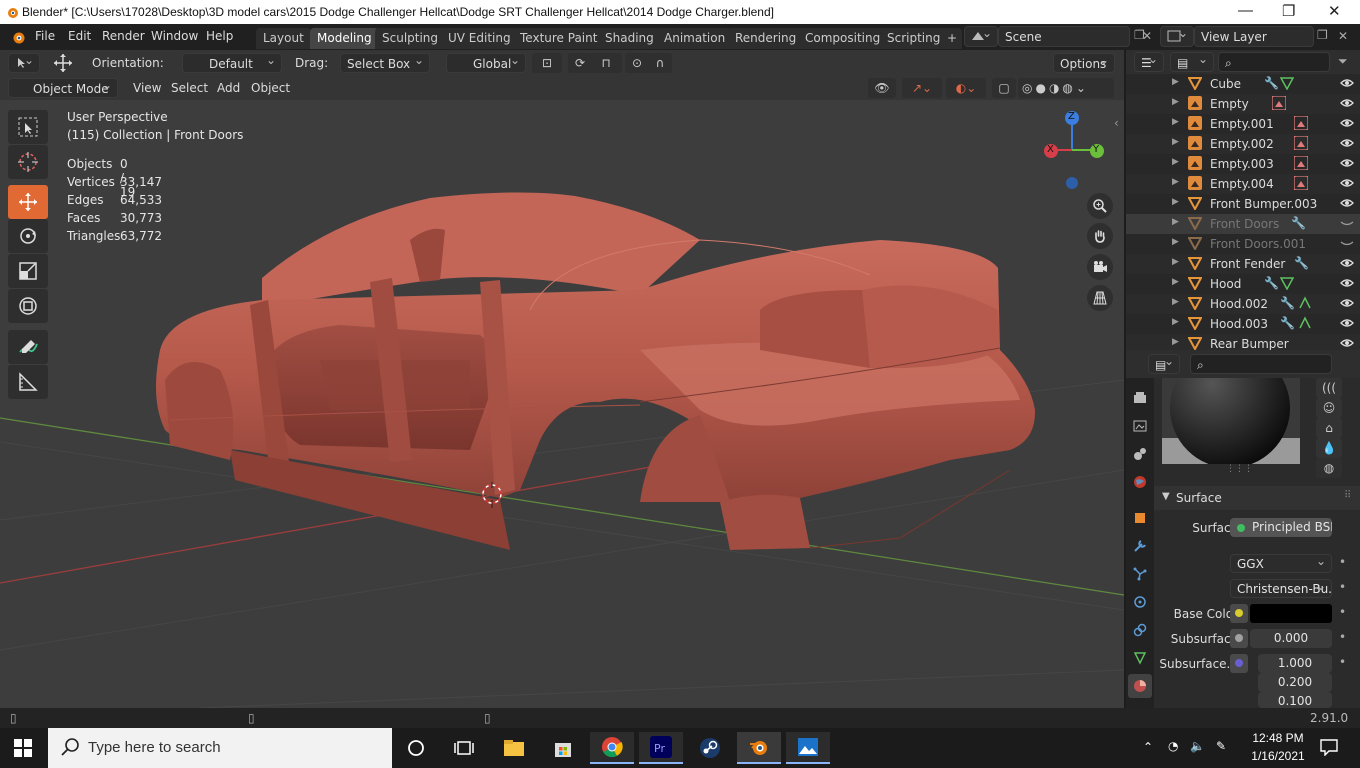  Describe the element at coordinates (344, 38) in the screenshot. I see `tab-modeling: Modeling` at that location.